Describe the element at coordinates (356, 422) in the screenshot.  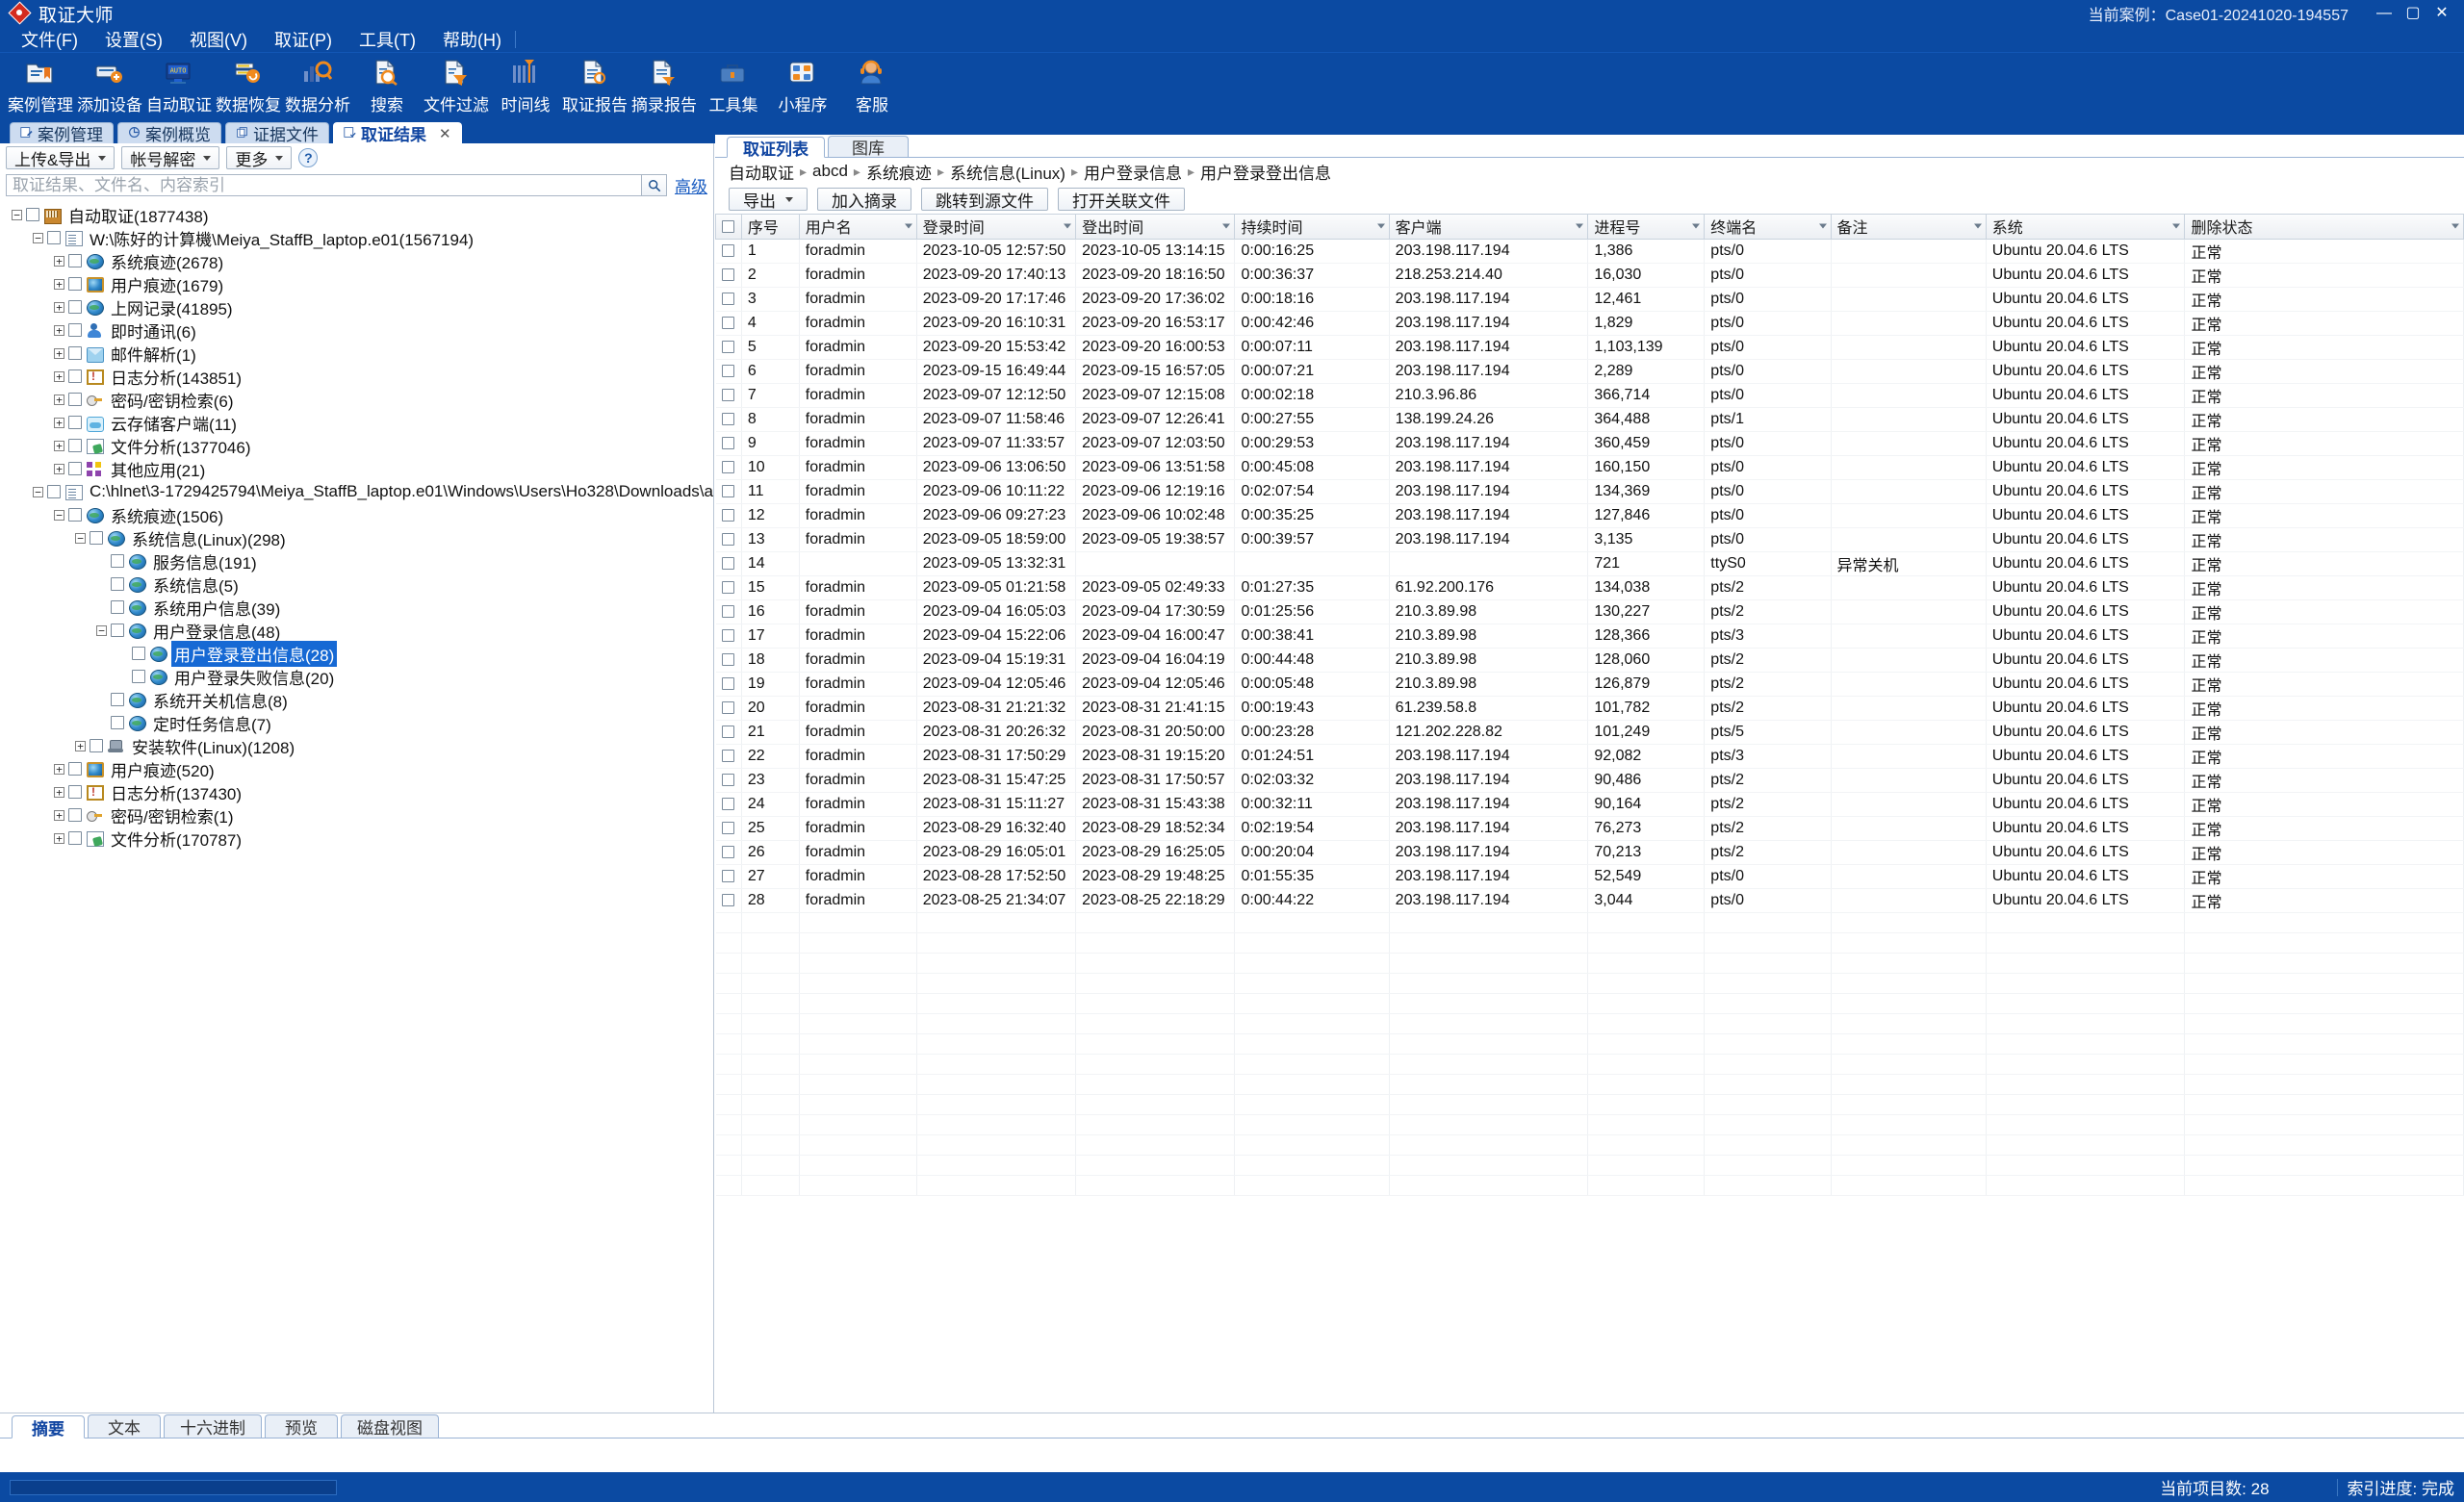
I see `tree-node: + 云存储客户端(11)` at that location.